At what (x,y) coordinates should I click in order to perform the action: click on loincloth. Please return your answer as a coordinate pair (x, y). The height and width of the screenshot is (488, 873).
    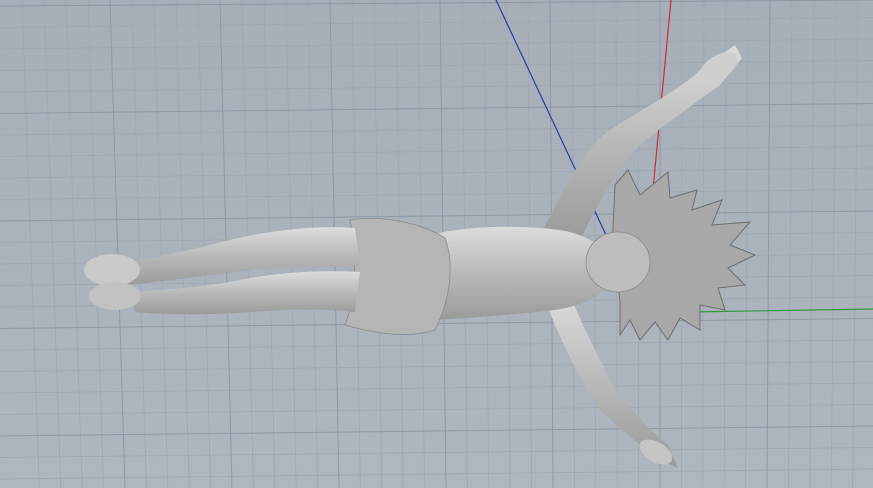
    Looking at the image, I should click on (397, 276).